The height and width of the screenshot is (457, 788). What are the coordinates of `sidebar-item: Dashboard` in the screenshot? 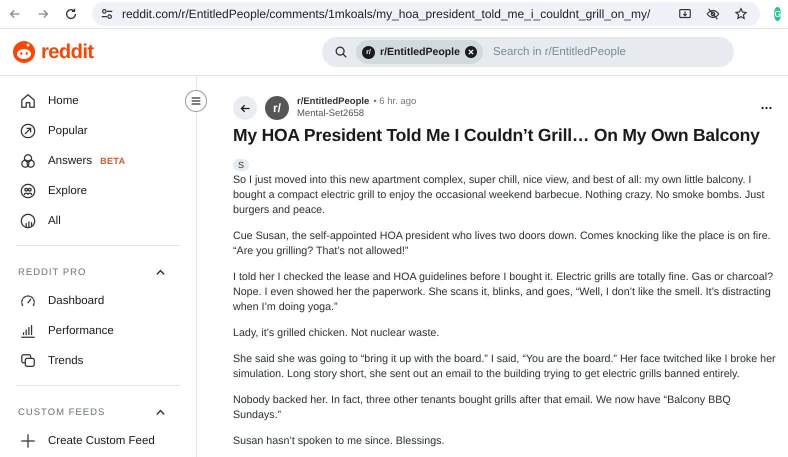 It's located at (98, 301).